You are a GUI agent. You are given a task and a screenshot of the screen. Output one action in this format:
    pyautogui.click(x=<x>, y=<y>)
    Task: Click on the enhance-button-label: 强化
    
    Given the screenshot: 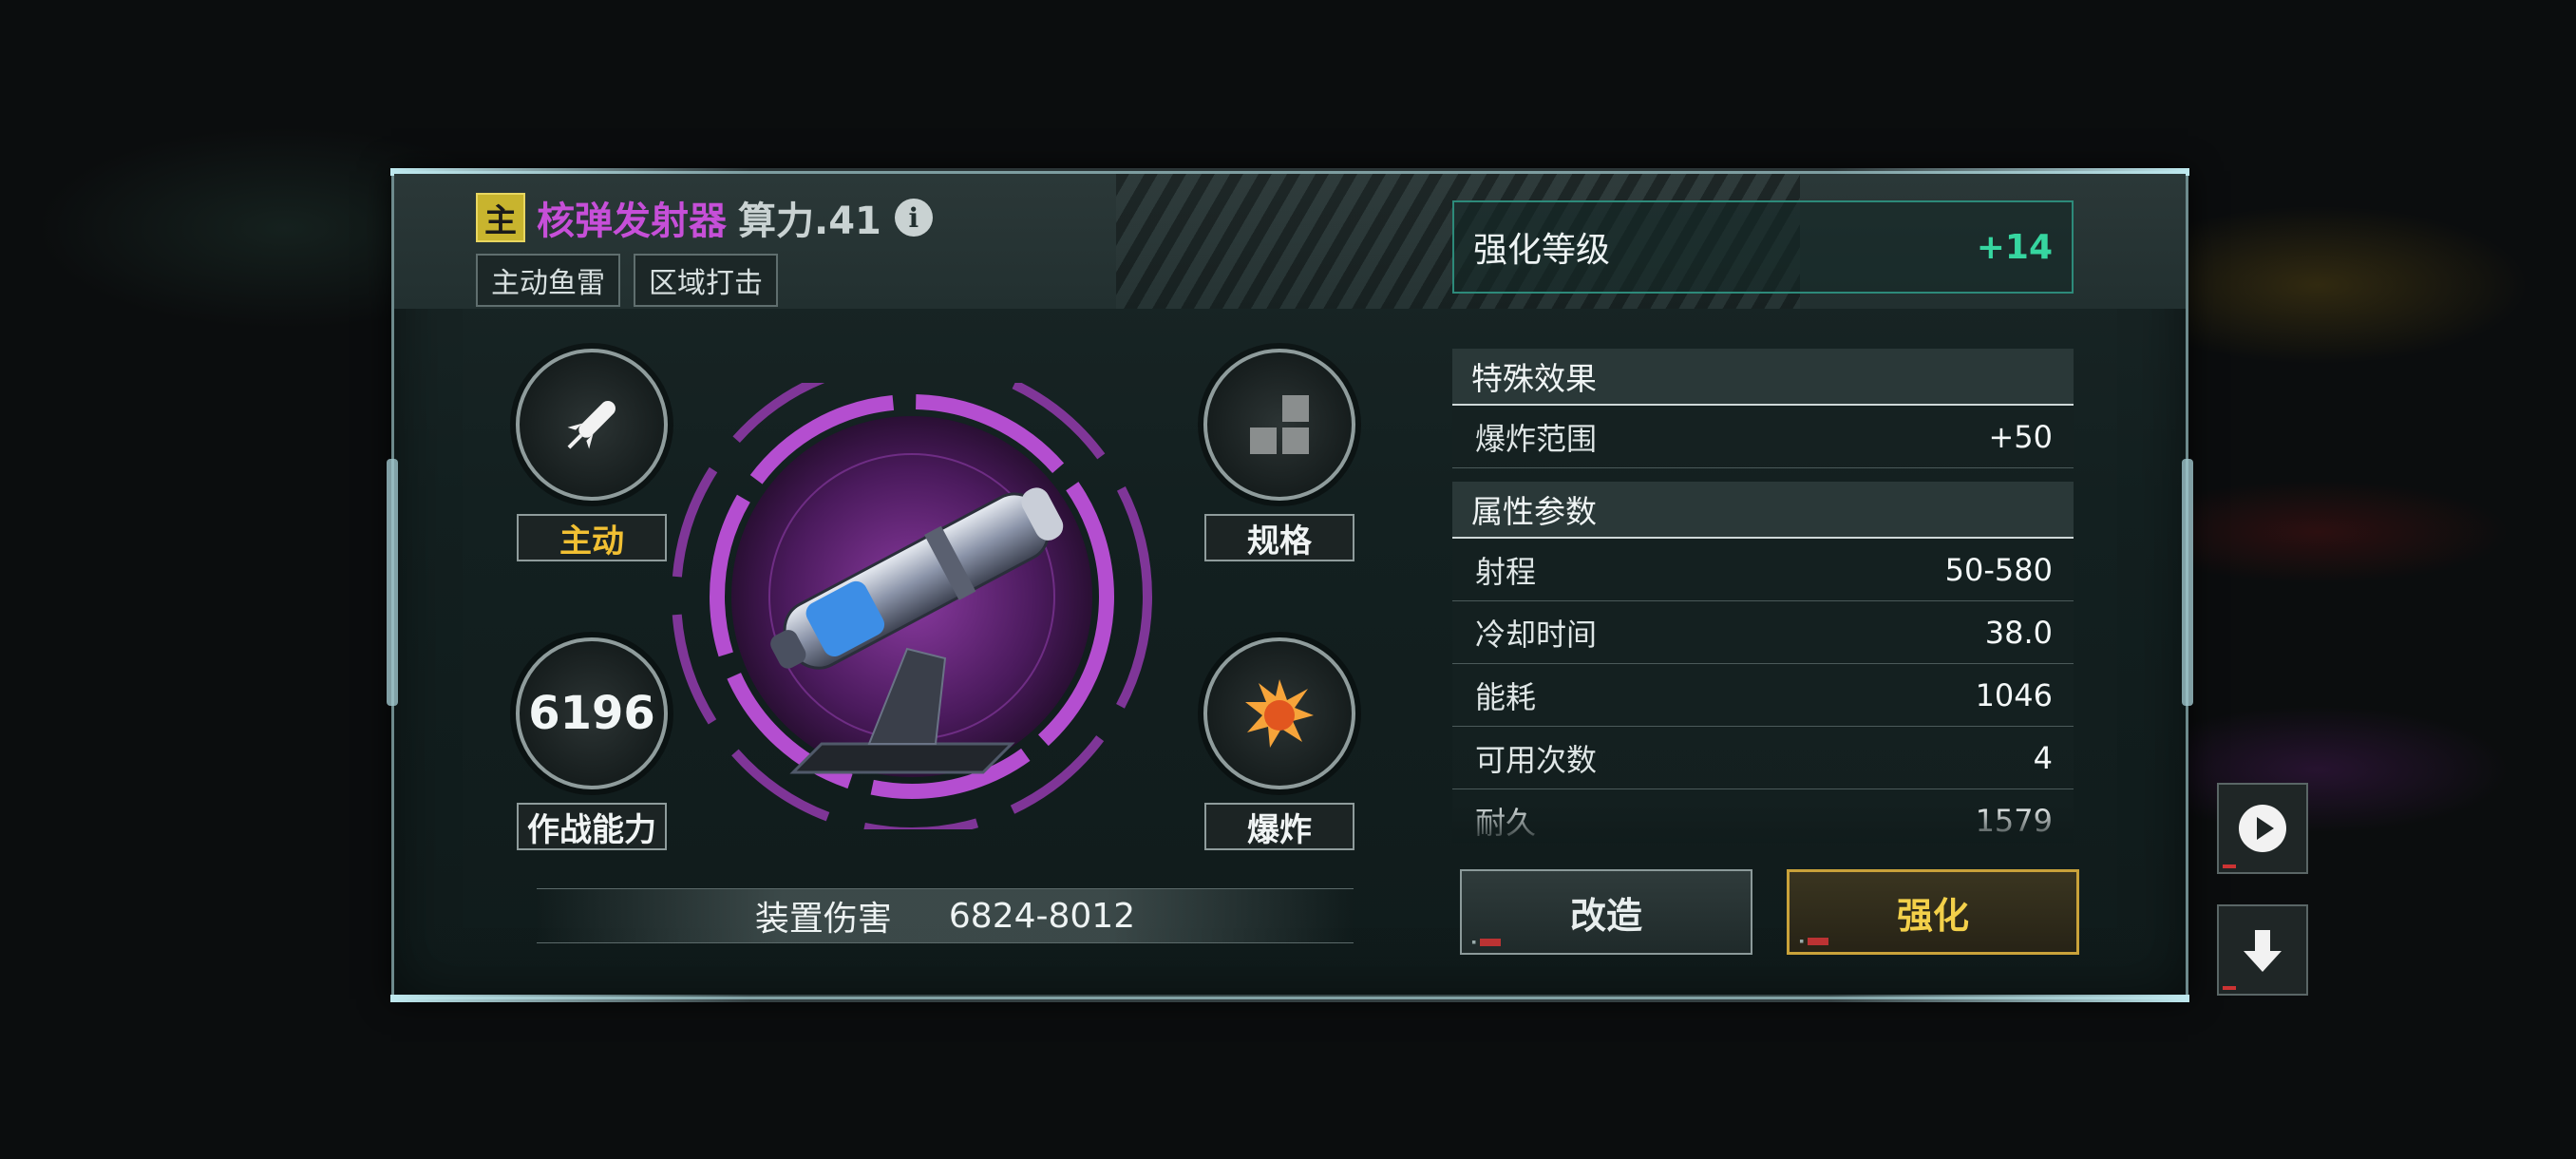 What is the action you would take?
    pyautogui.click(x=1932, y=915)
    